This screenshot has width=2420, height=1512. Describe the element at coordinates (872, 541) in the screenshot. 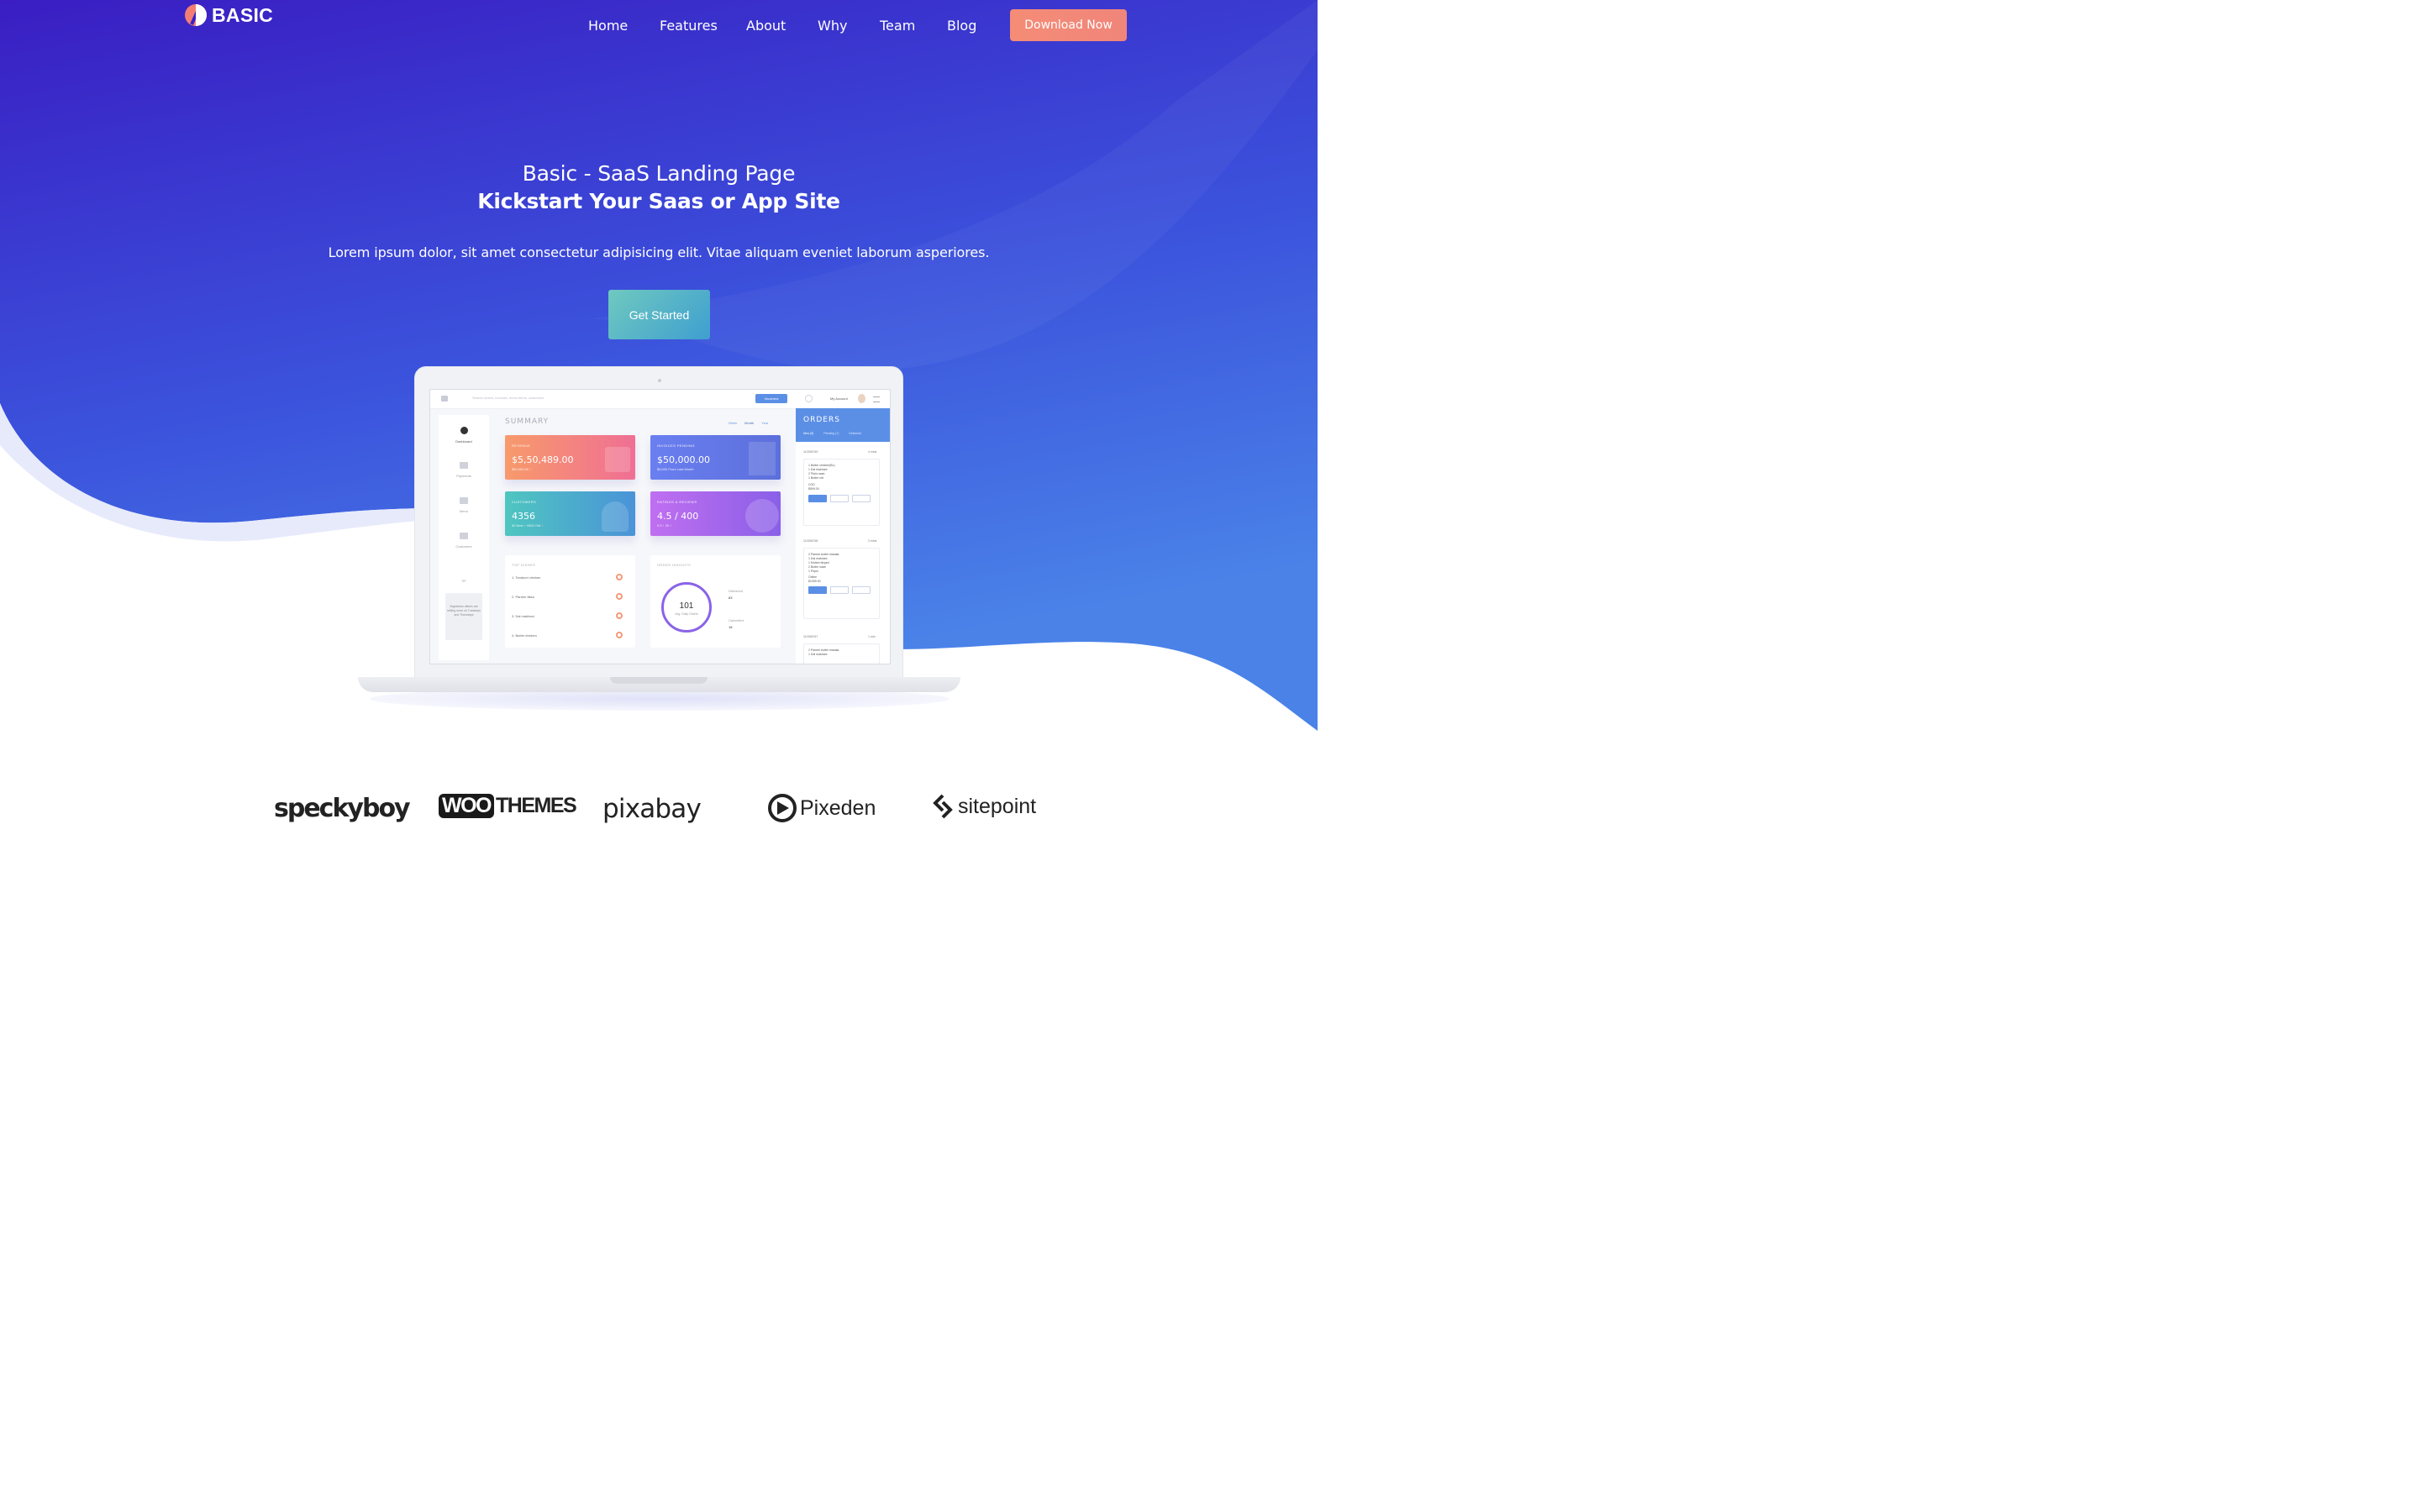

I see `order-time: 3 mins` at that location.